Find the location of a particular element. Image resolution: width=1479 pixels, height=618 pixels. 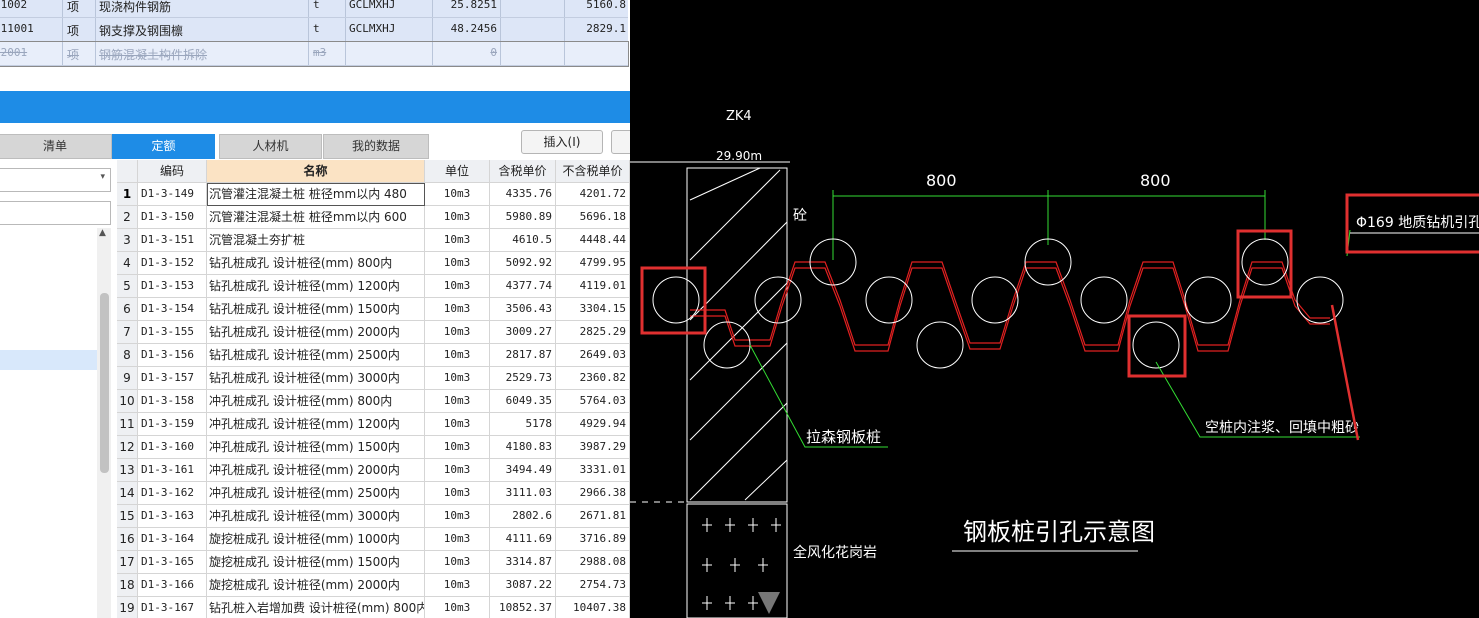

row-index: 6 is located at coordinates (127, 309).